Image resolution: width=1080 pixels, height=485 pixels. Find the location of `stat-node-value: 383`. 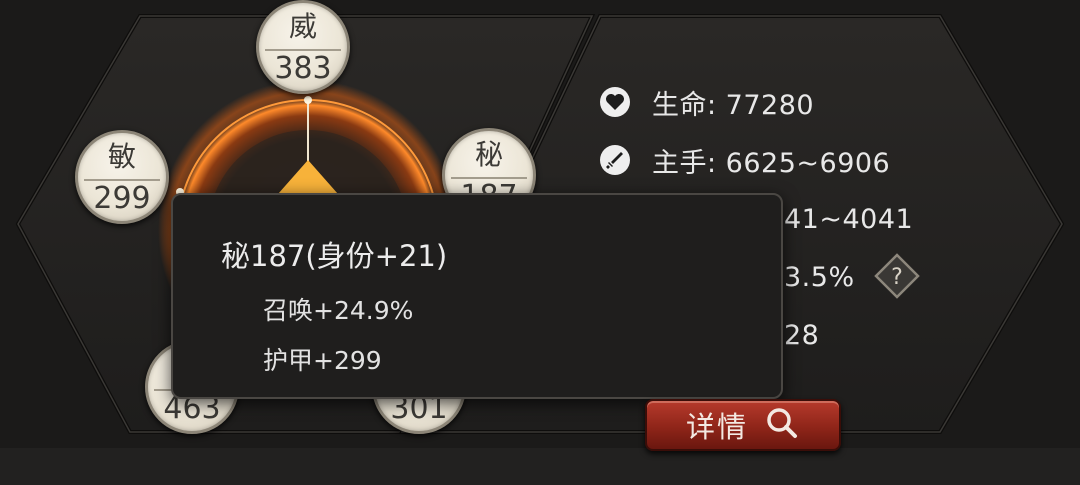

stat-node-value: 383 is located at coordinates (303, 68).